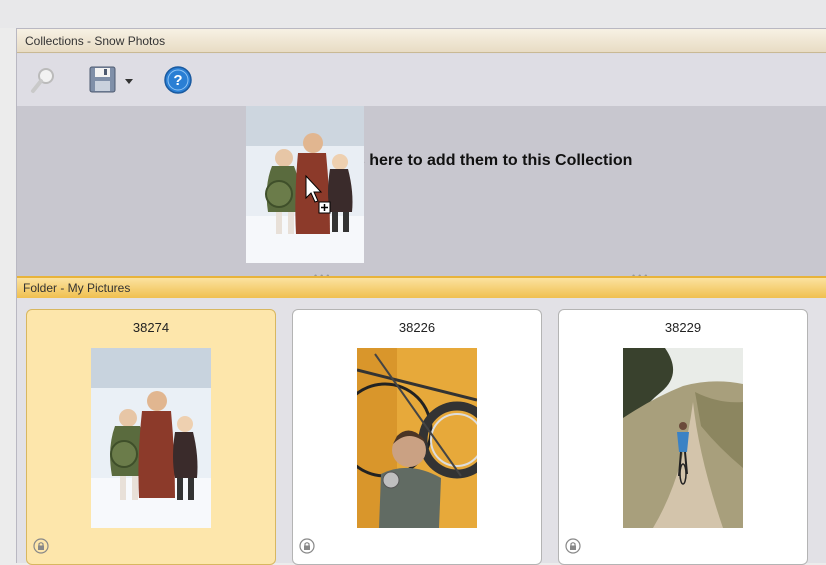  I want to click on photo-thumbnail-bicycle-repair, so click(417, 438).